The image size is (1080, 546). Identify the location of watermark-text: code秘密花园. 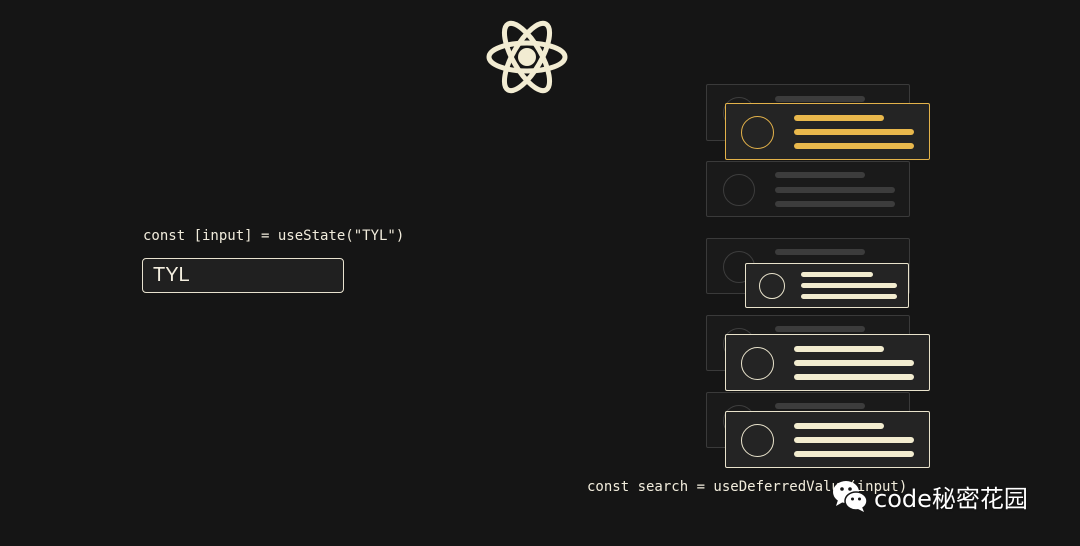
(951, 498).